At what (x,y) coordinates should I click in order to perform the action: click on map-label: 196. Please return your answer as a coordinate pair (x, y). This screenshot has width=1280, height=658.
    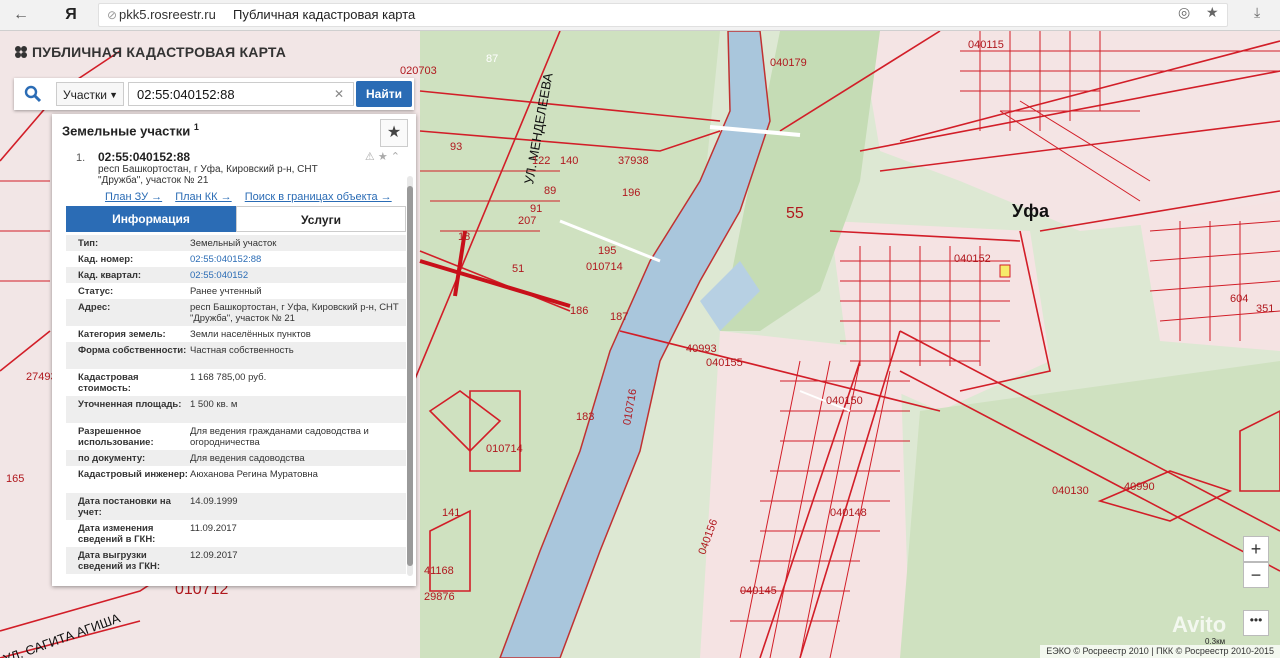
    Looking at the image, I should click on (631, 193).